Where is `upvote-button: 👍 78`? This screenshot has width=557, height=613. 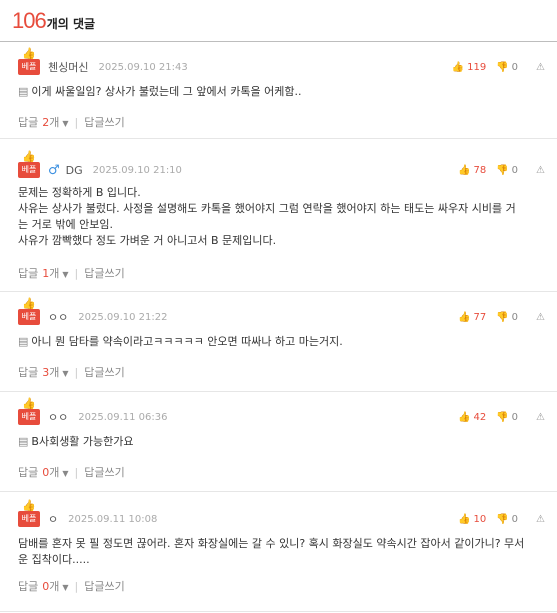
upvote-button: 👍 78 is located at coordinates (472, 170).